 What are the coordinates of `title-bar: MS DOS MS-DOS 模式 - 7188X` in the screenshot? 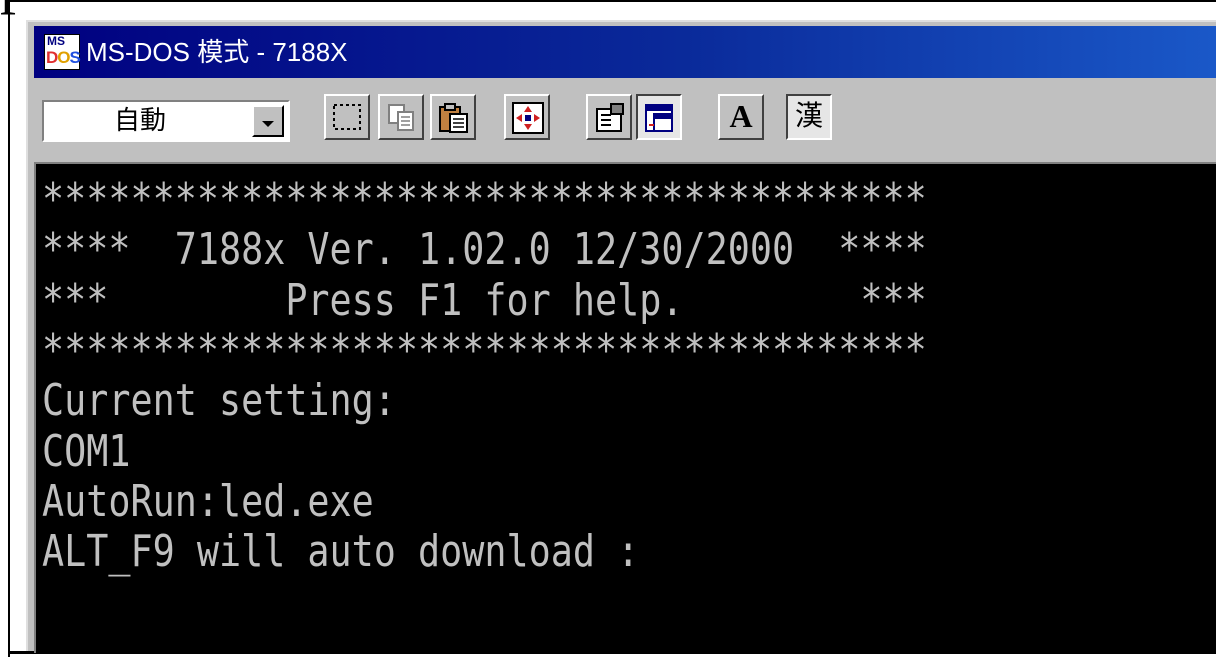 It's located at (625, 52).